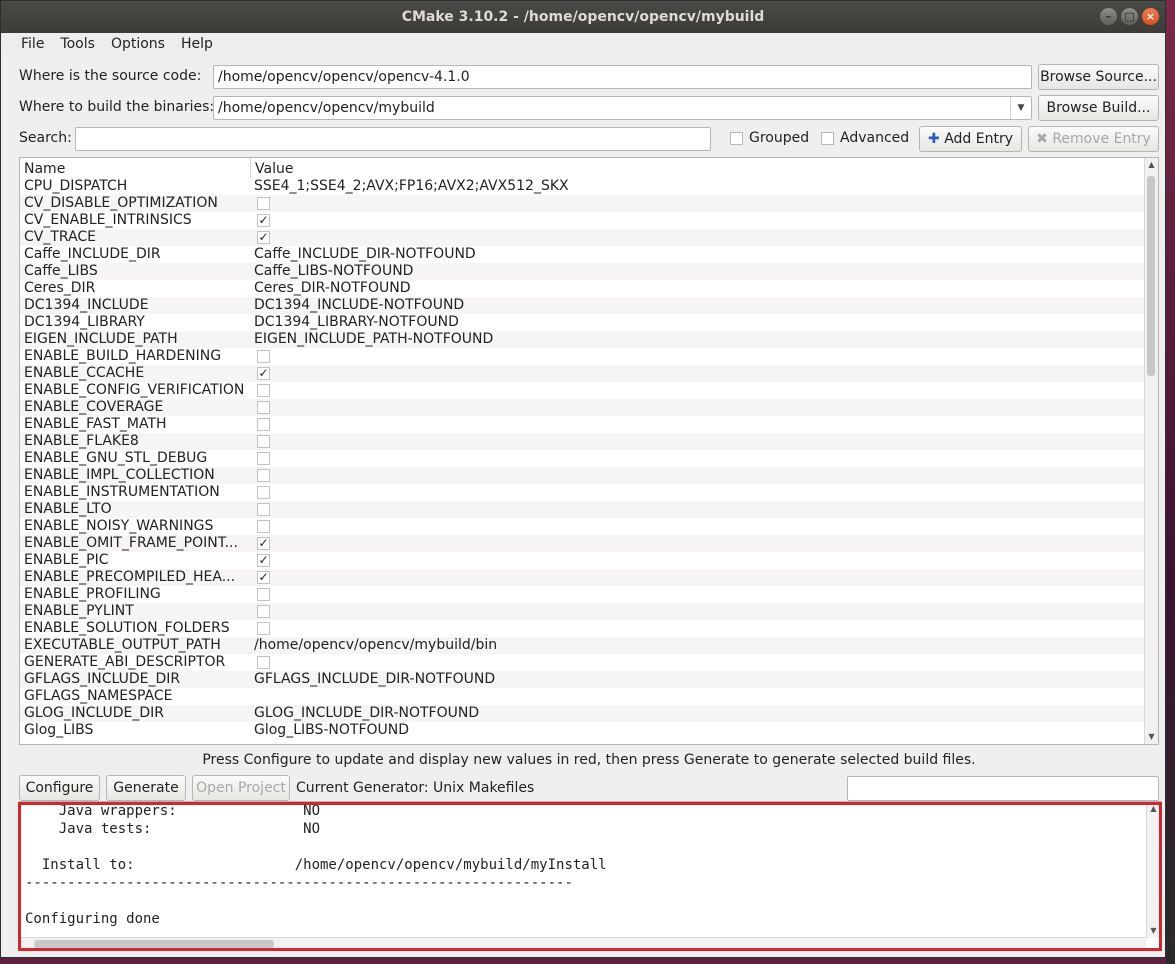  I want to click on table-row: DC1394_LIBRARY DC1394_LIBRARY-NOTFOUND, so click(582, 322).